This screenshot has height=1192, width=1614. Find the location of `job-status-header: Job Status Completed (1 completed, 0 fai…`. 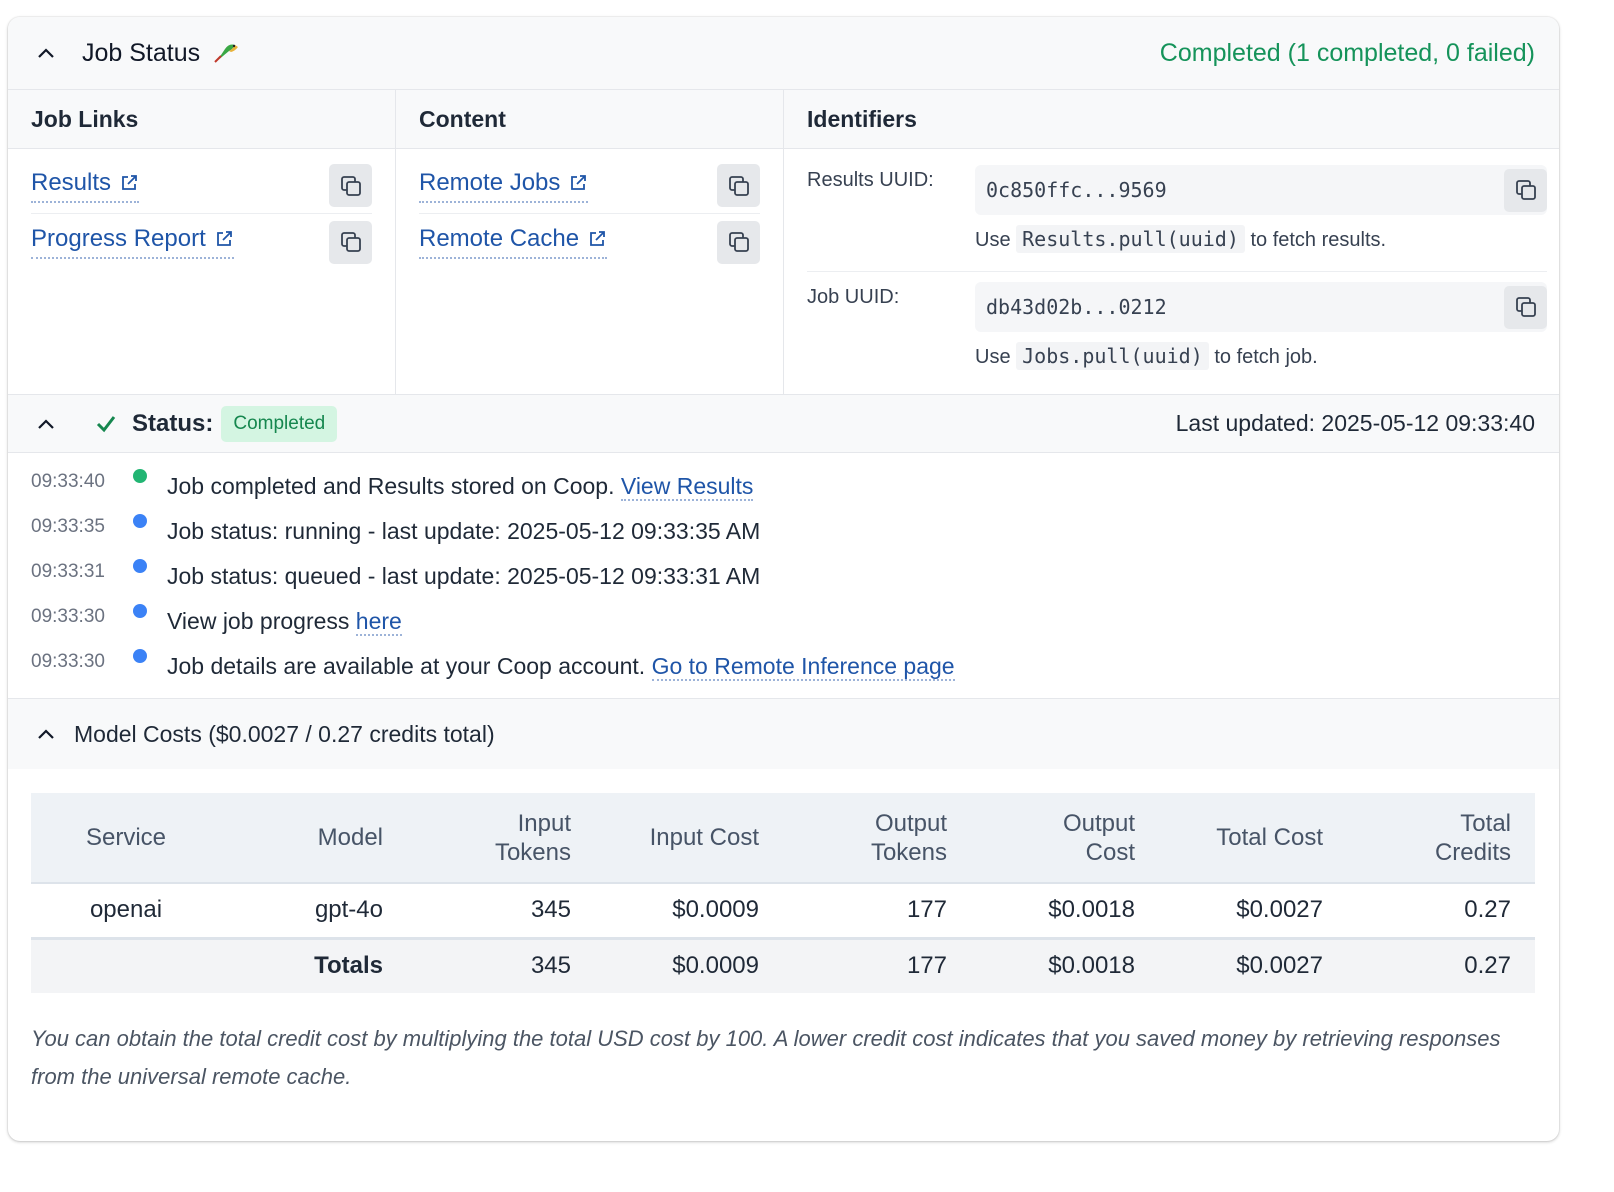

job-status-header: Job Status Completed (1 completed, 0 fai… is located at coordinates (783, 53).